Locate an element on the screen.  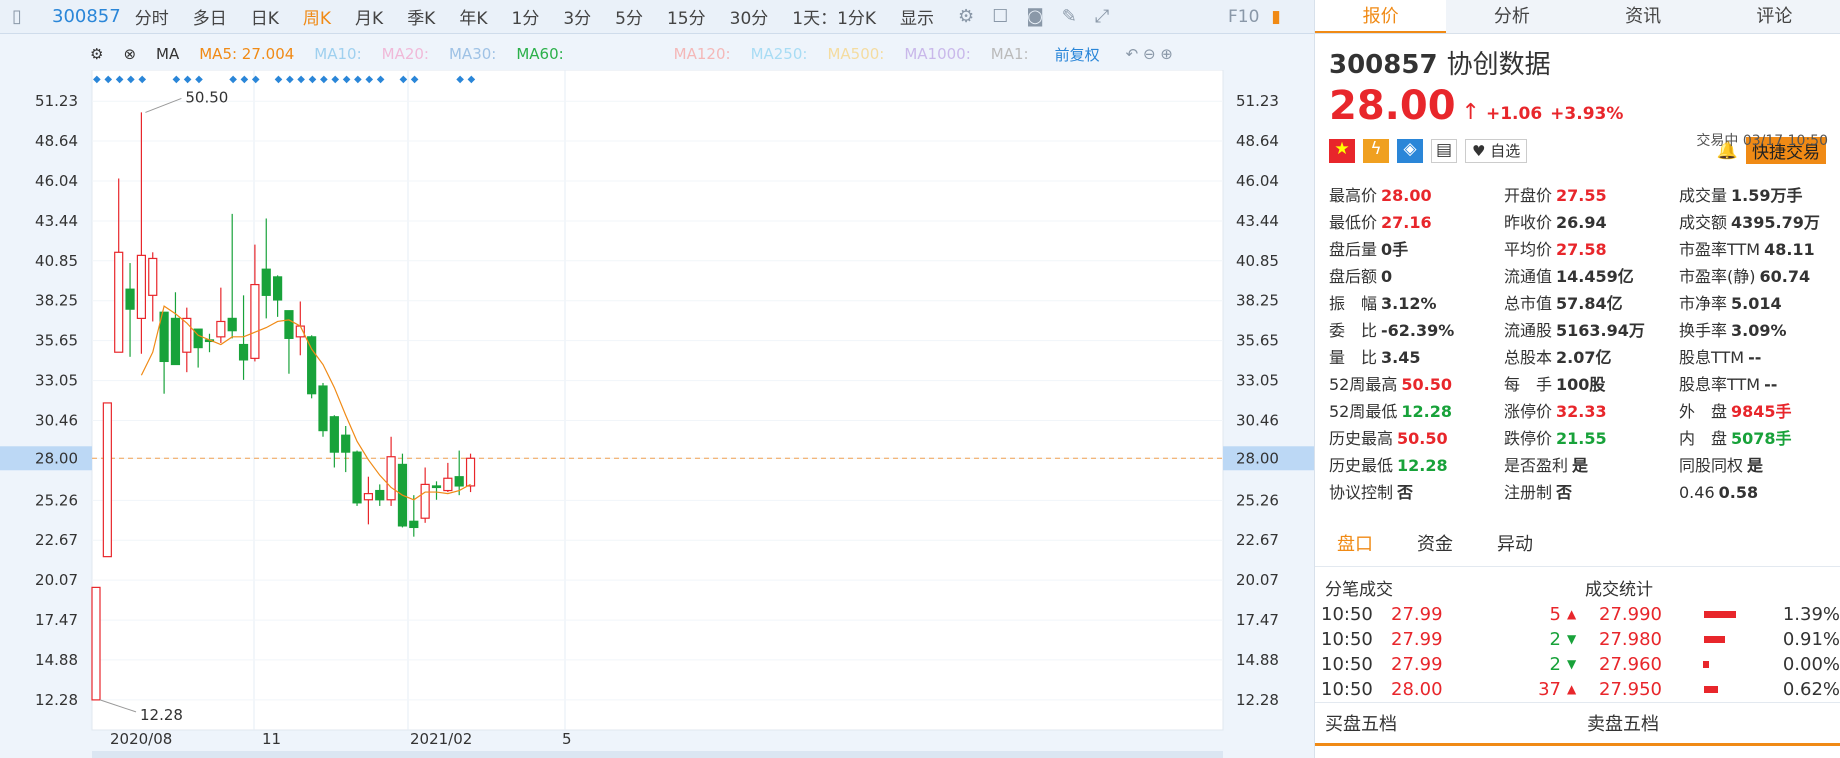
period-tab: 多日 is located at coordinates (210, 16).